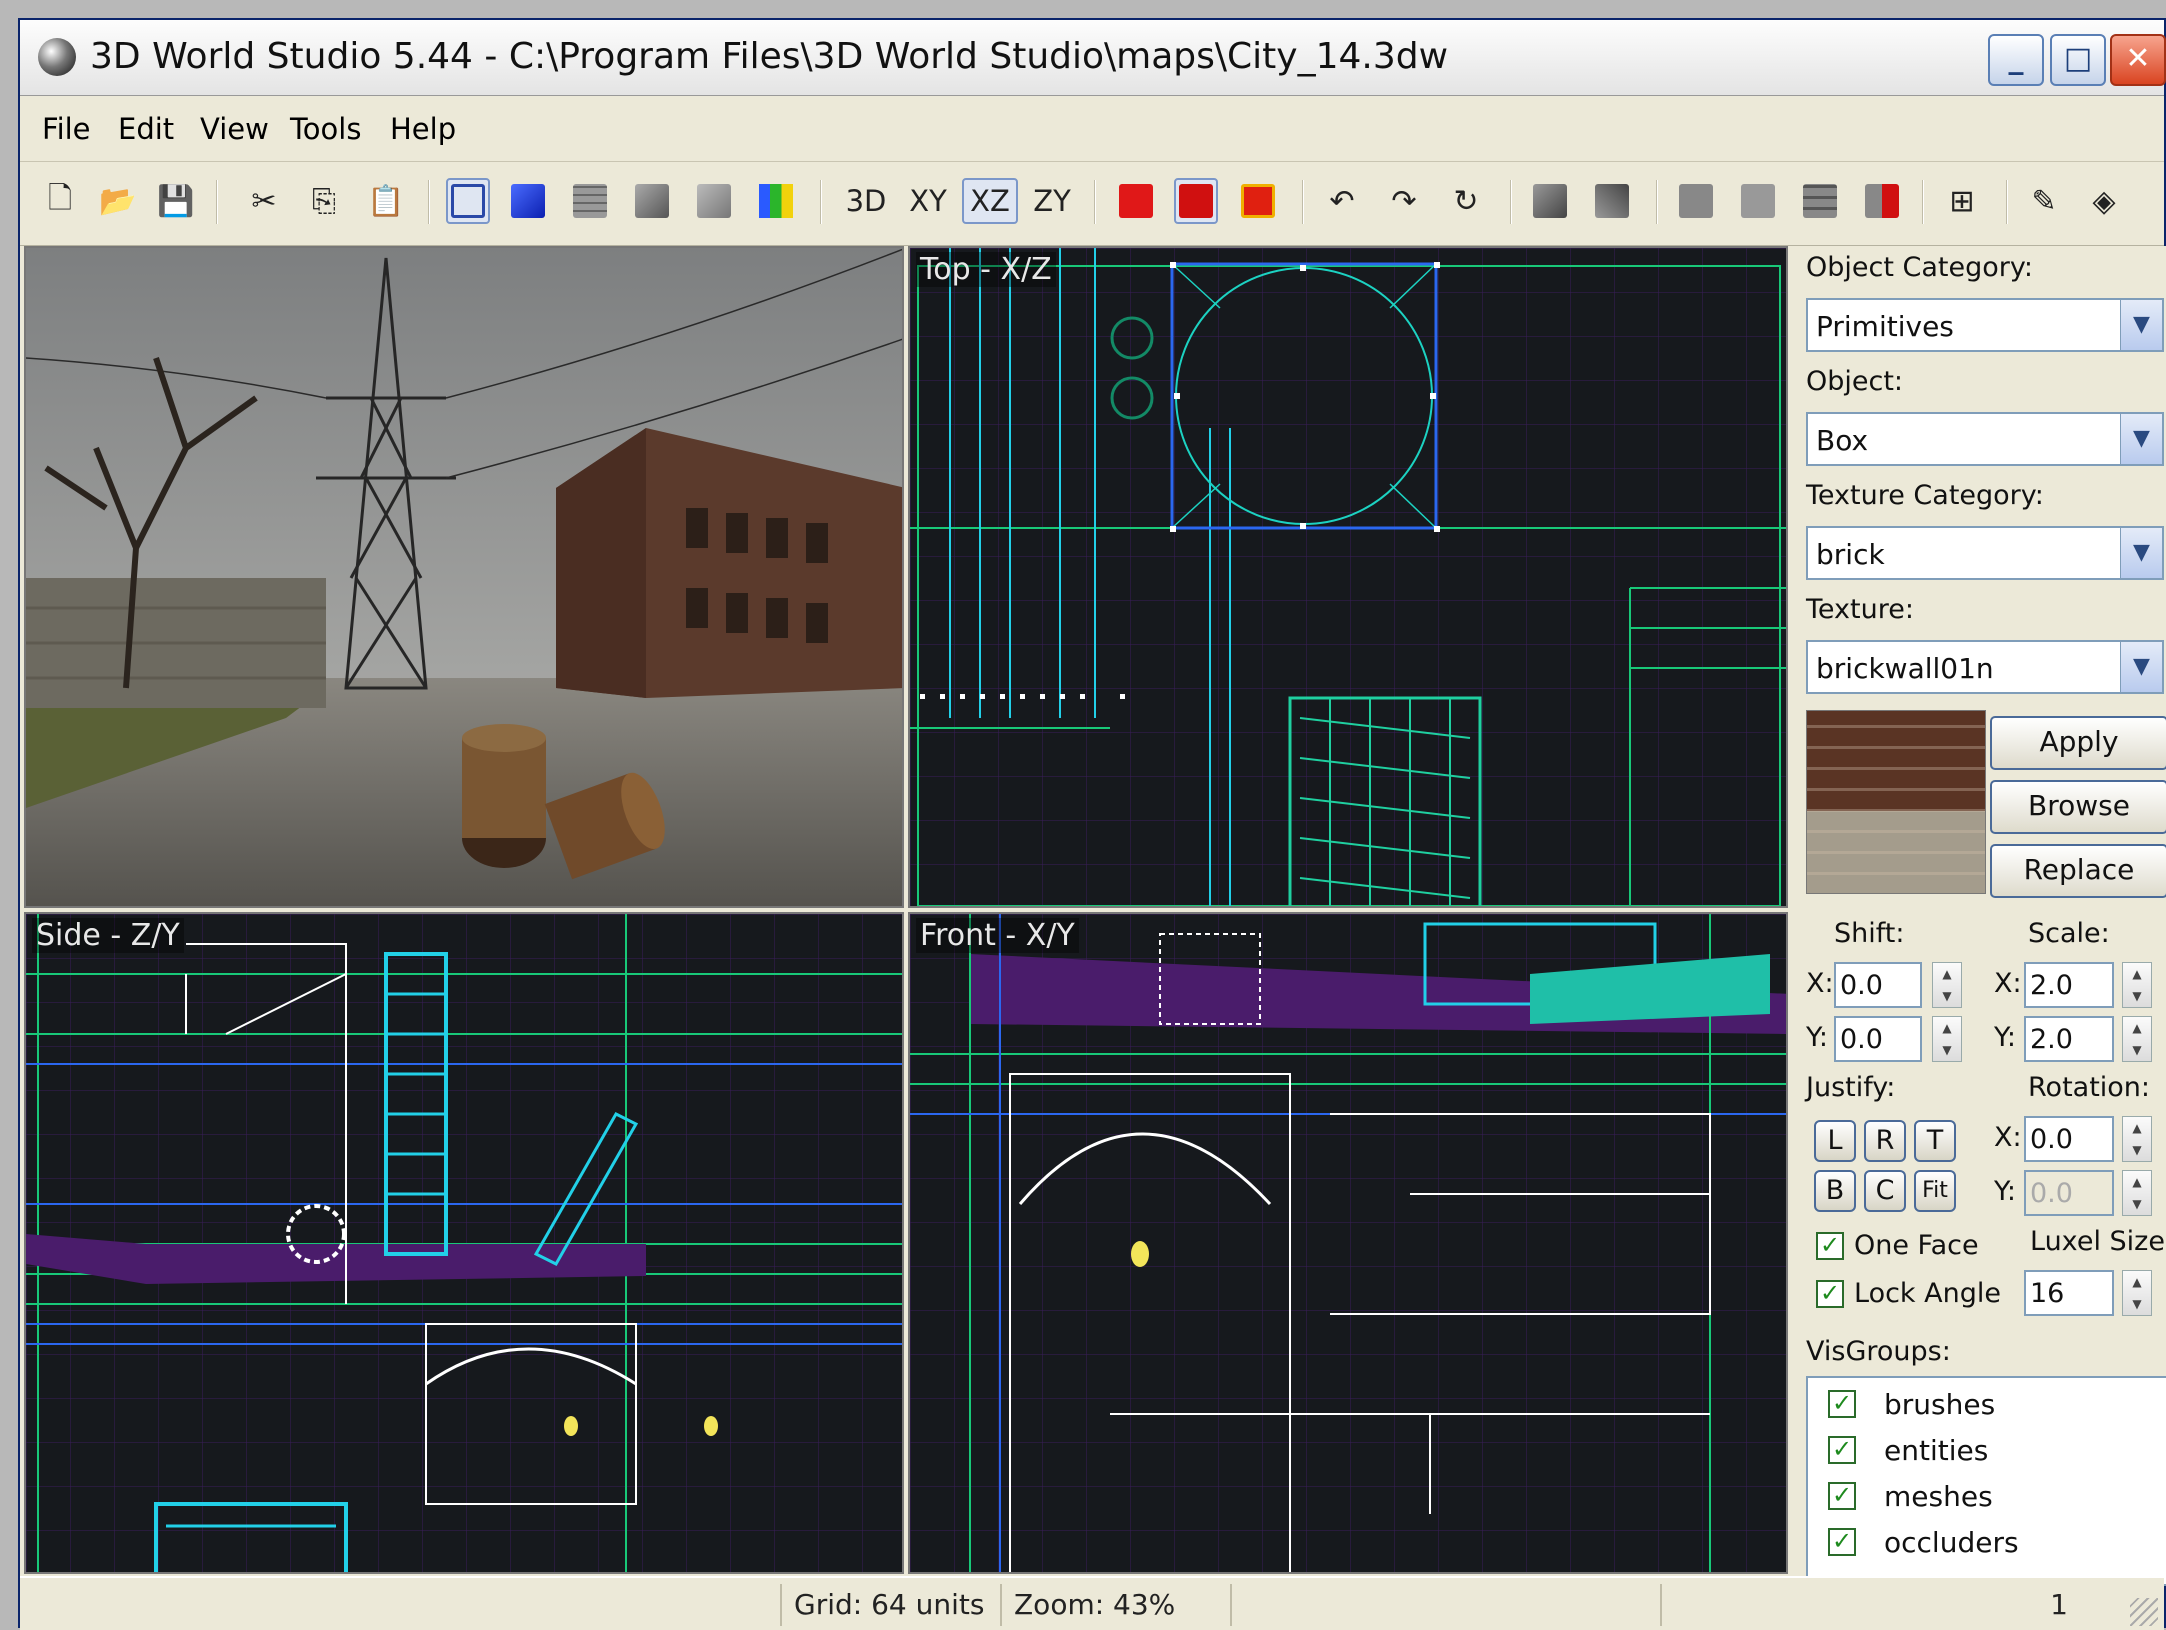 Image resolution: width=2166 pixels, height=1630 pixels. What do you see at coordinates (60, 201) in the screenshot?
I see `new-file-icon: 🗋` at bounding box center [60, 201].